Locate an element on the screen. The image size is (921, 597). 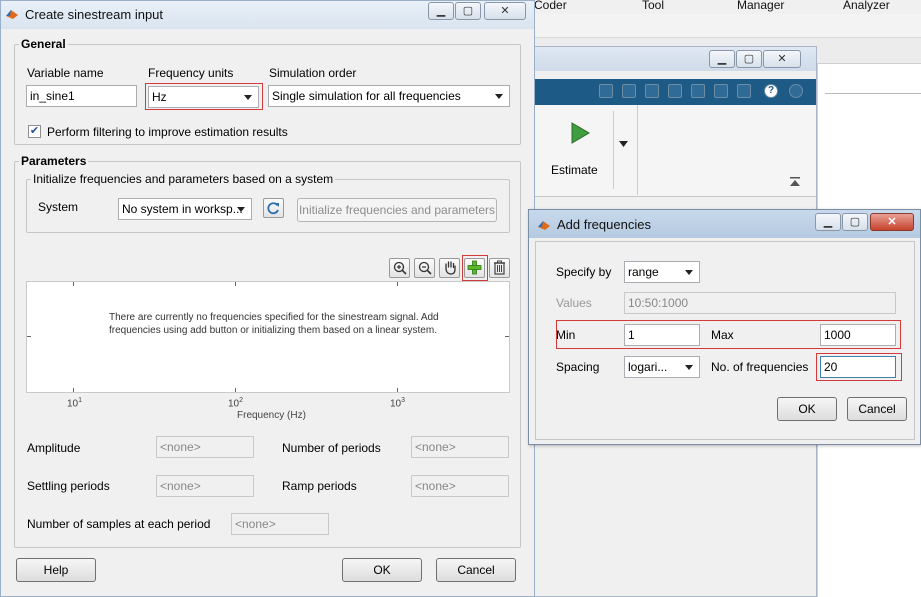
play-icon is located at coordinates (580, 133).